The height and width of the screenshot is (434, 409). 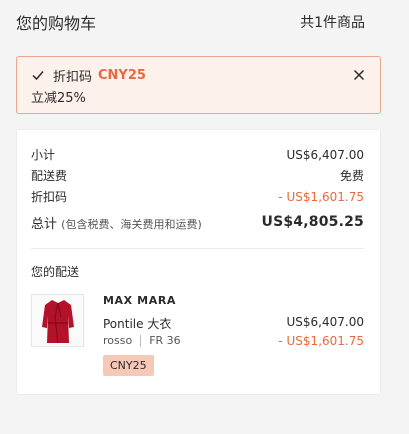 I want to click on promo-badge: CNY25, so click(x=128, y=365).